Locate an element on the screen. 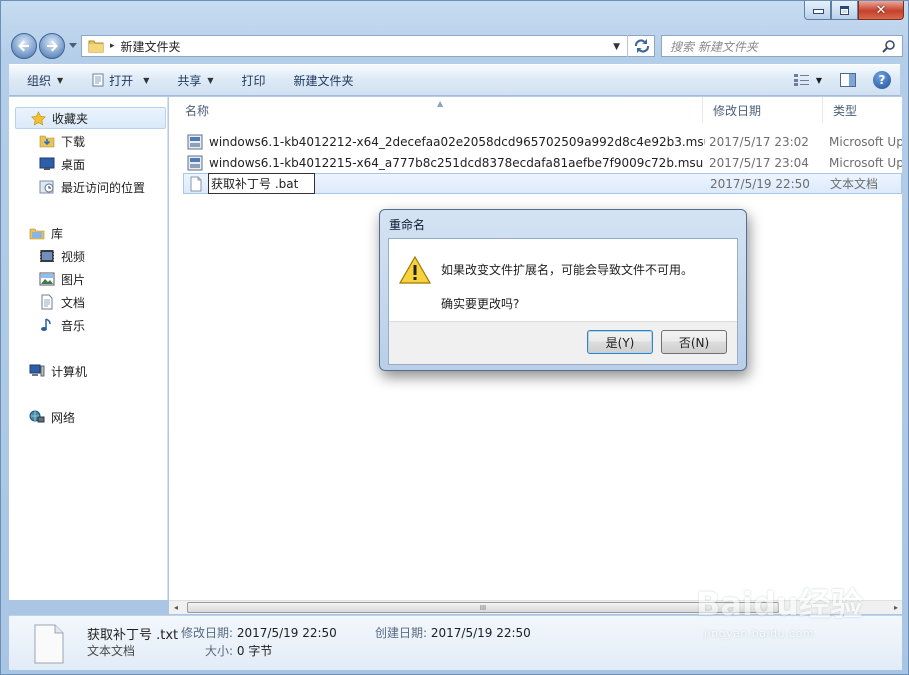  scroll-right-icon: ▸ is located at coordinates (896, 607).